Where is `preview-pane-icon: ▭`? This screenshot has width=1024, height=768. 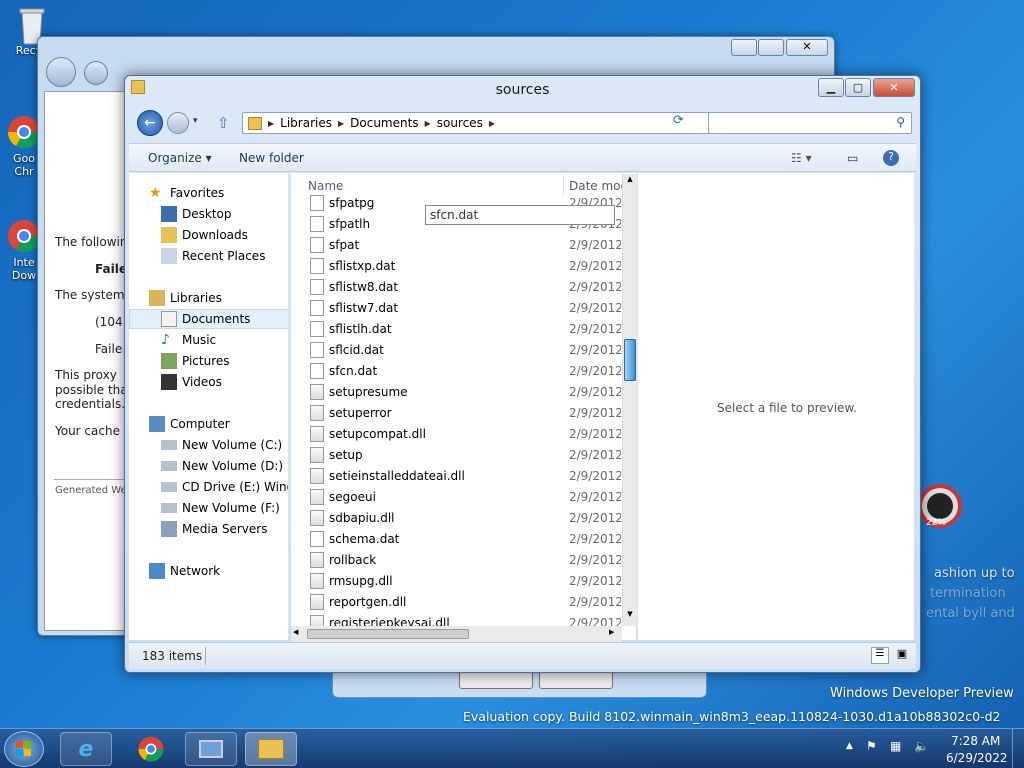
preview-pane-icon: ▭ is located at coordinates (852, 158).